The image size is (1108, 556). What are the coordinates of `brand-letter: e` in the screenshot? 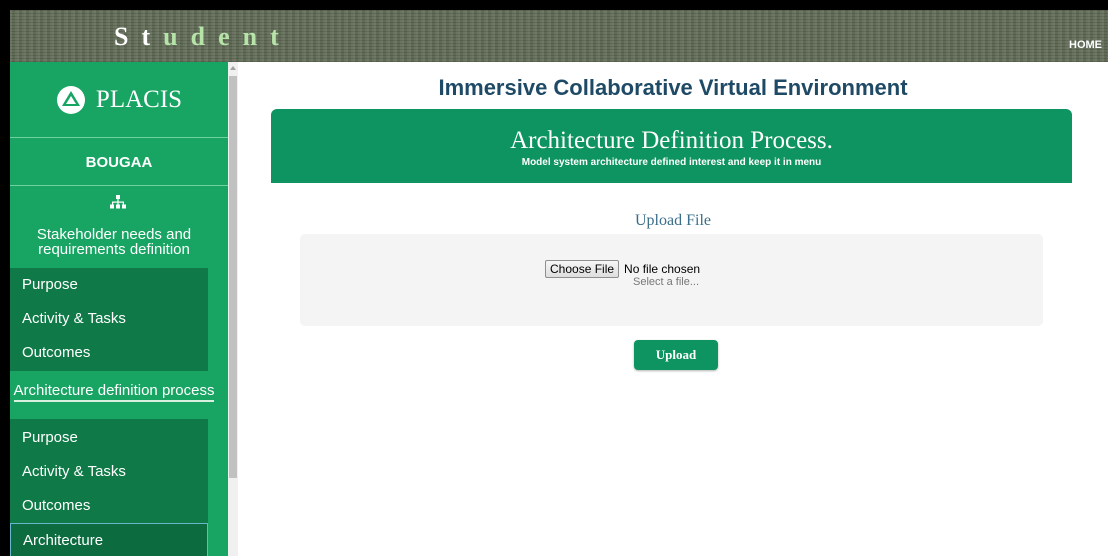 It's located at (224, 36).